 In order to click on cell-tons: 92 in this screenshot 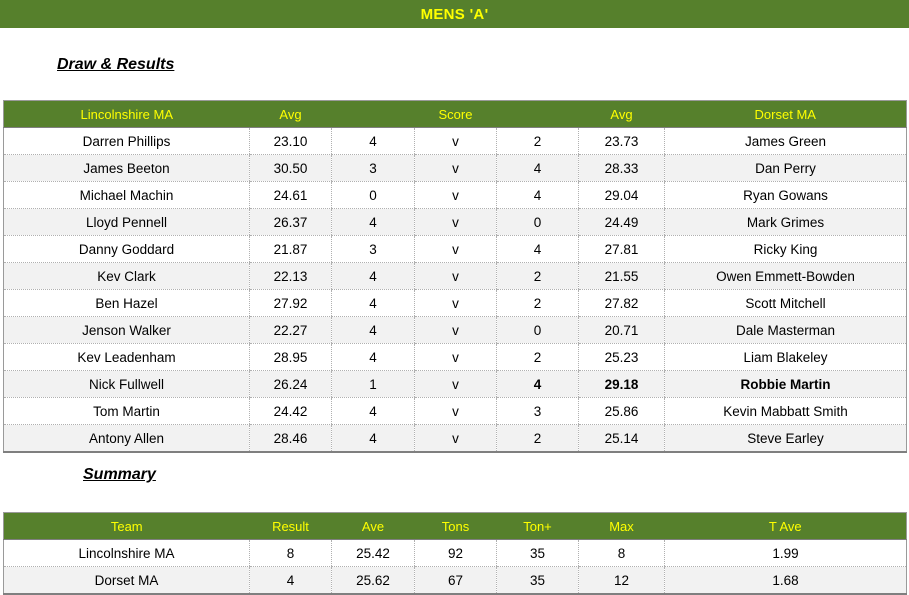, I will do `click(455, 553)`.